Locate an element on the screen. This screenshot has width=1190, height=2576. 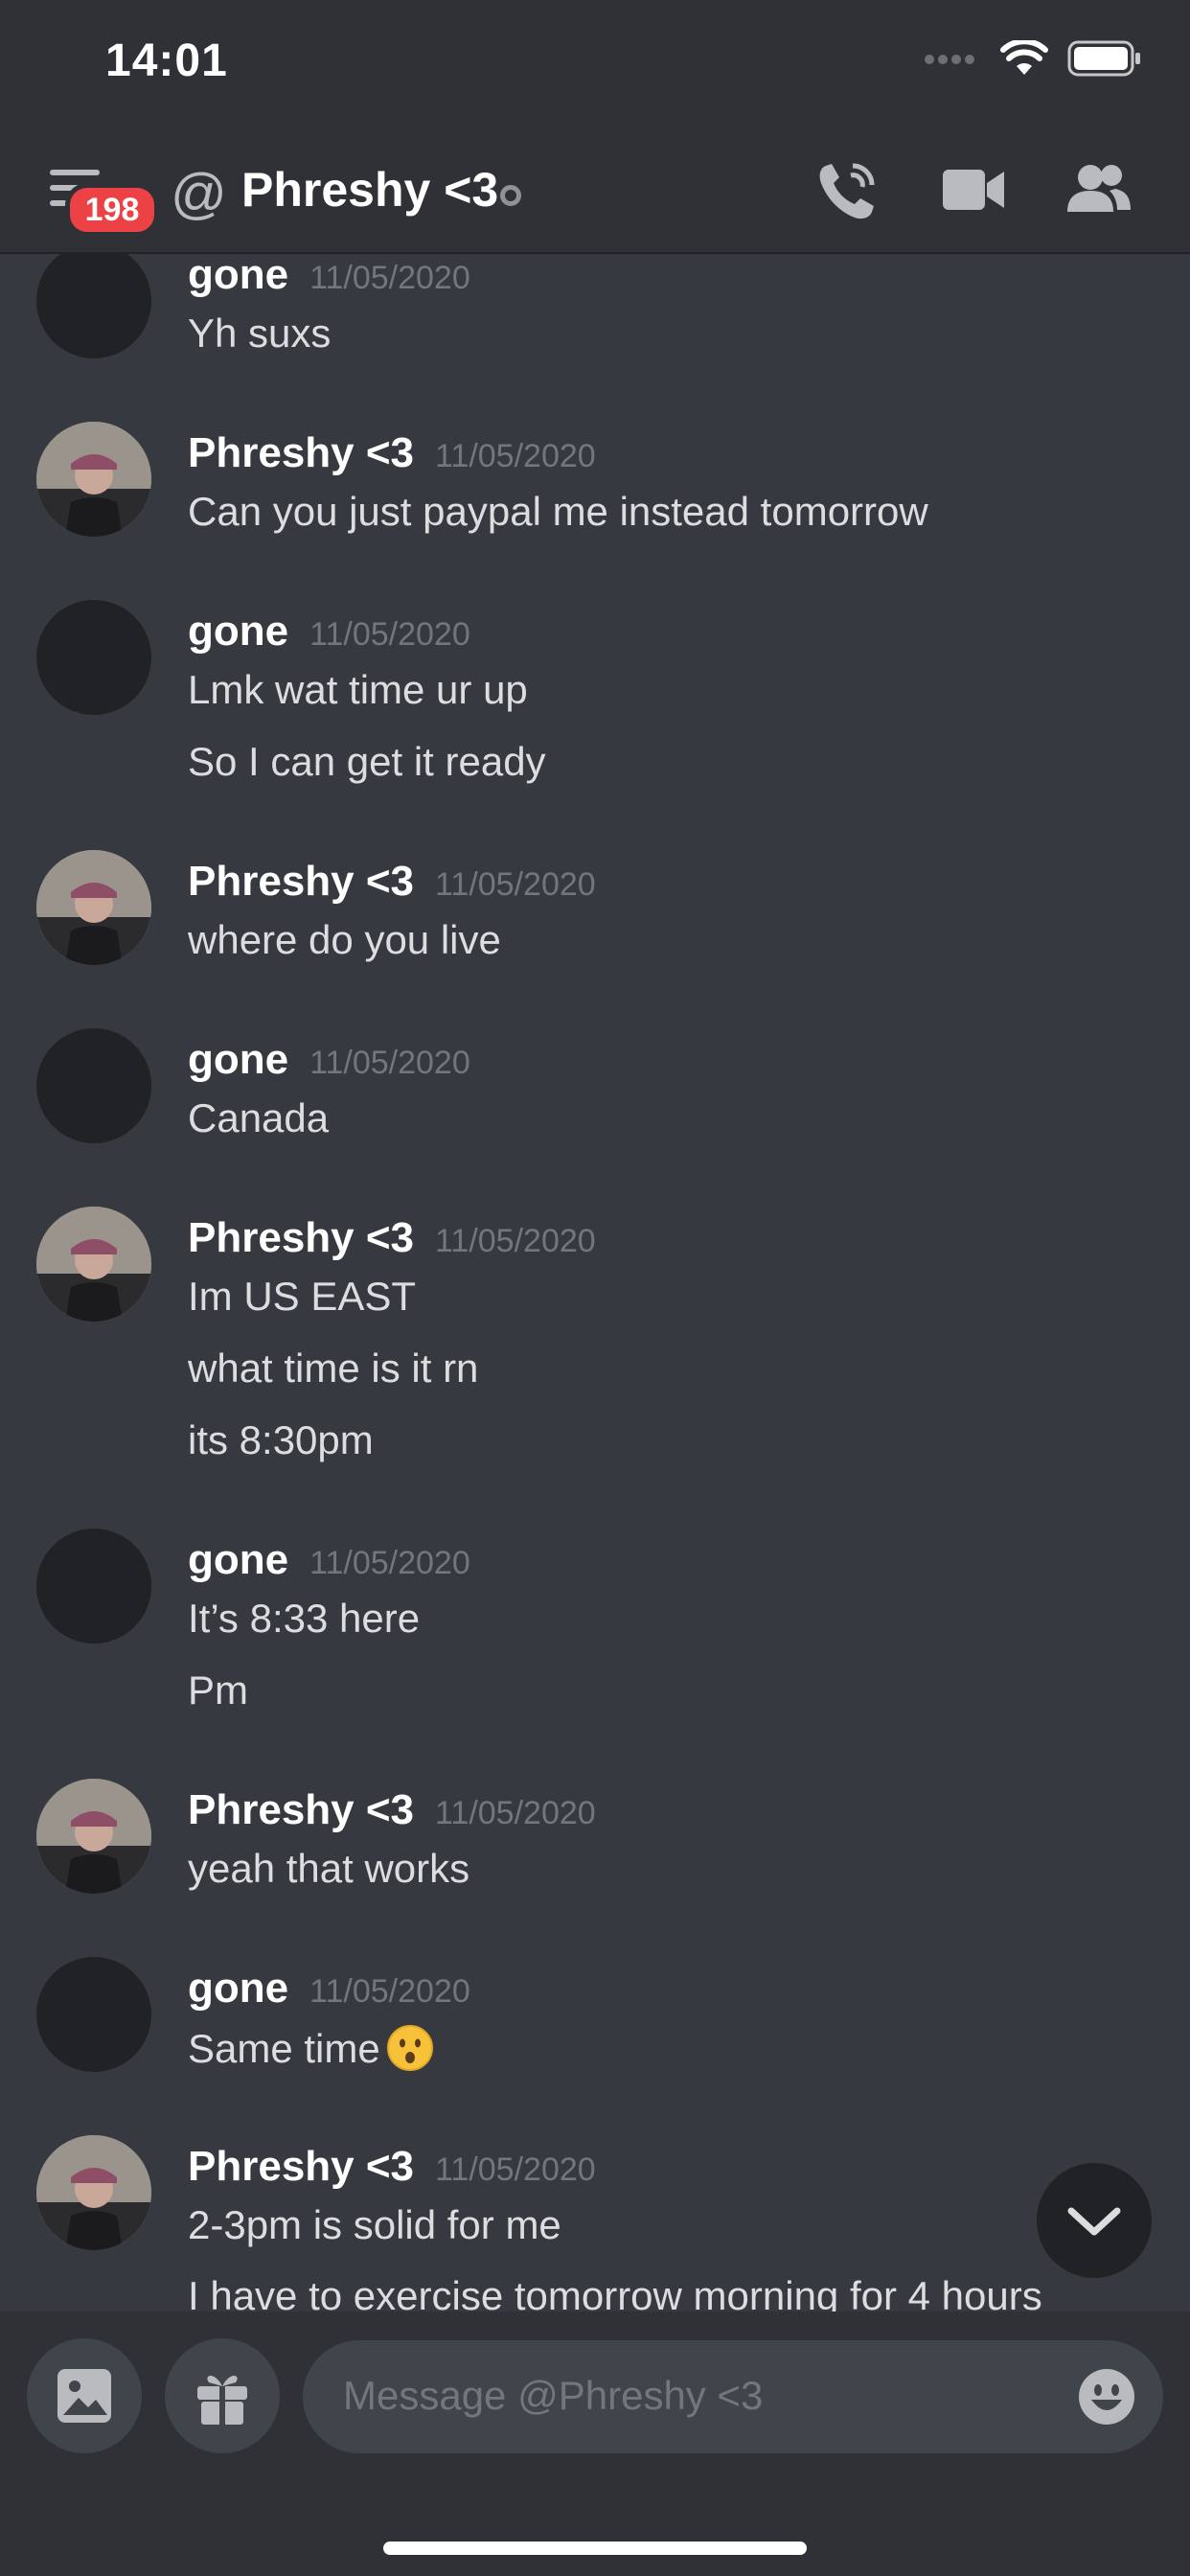
message-text: Pm is located at coordinates (218, 1690).